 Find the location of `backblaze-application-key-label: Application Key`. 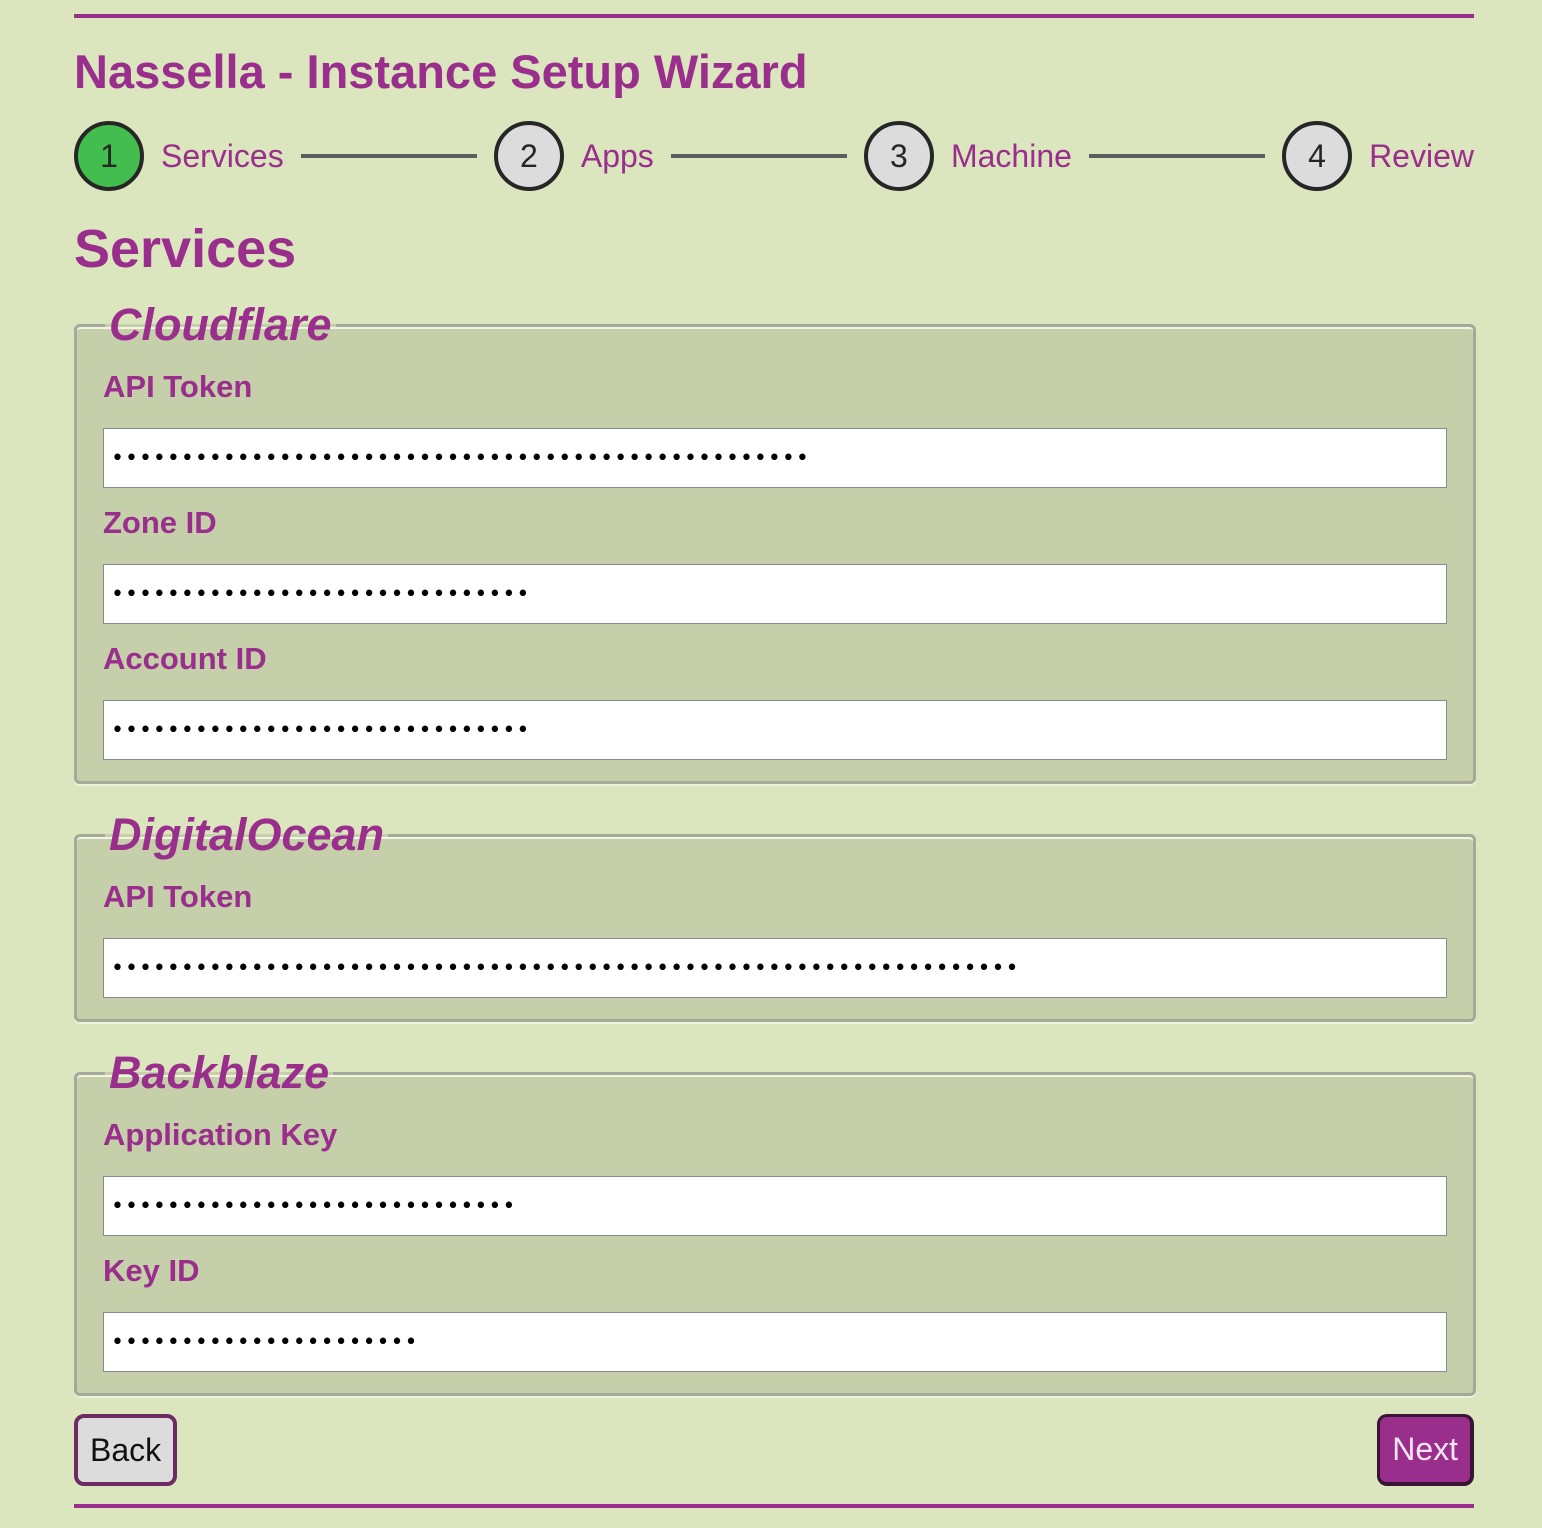

backblaze-application-key-label: Application Key is located at coordinates (220, 1134).